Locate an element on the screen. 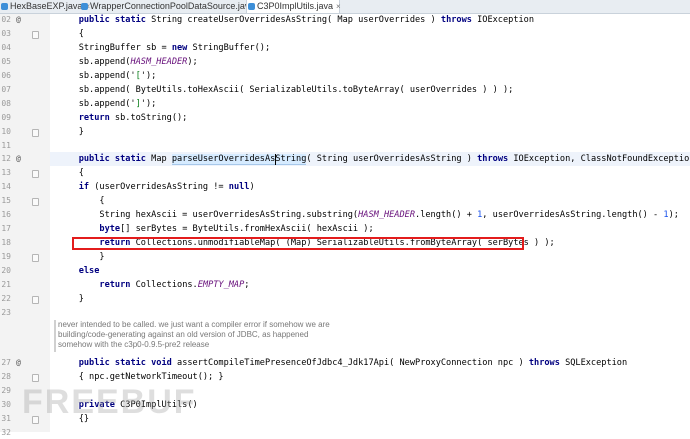  code-token: public static void is located at coordinates (125, 363).